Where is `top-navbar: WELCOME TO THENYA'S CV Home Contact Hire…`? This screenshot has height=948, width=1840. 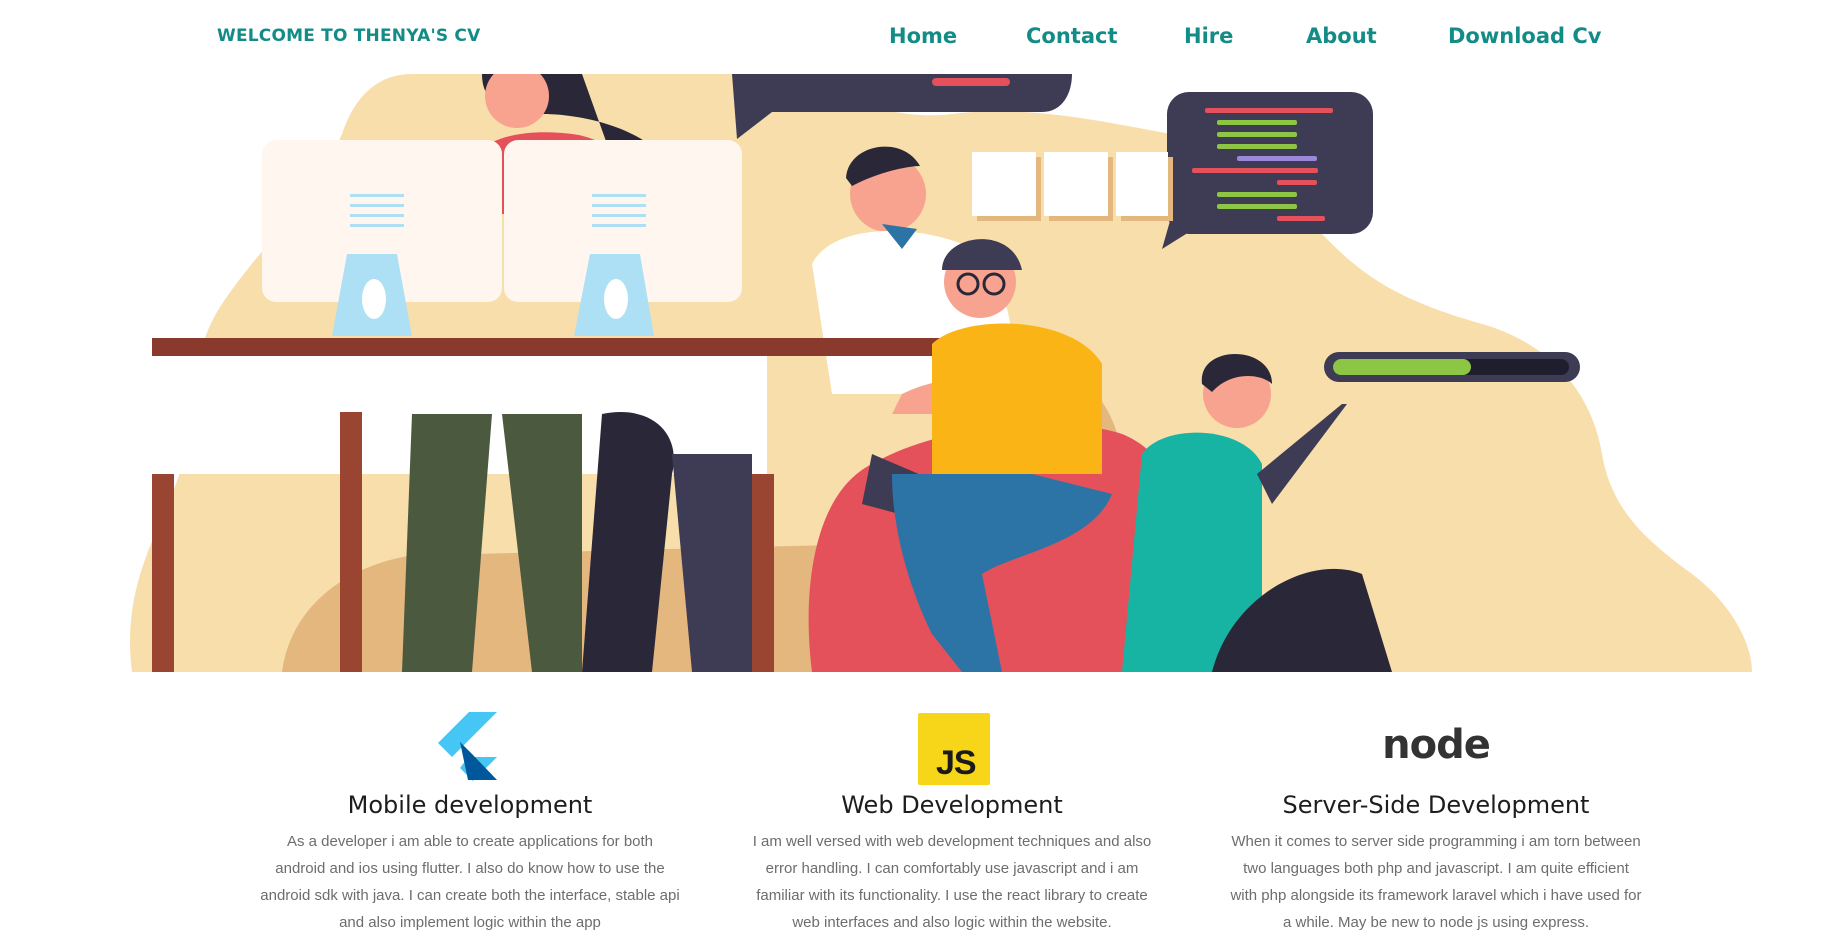
top-navbar: WELCOME TO THENYA'S CV Home Contact Hire… is located at coordinates (920, 37).